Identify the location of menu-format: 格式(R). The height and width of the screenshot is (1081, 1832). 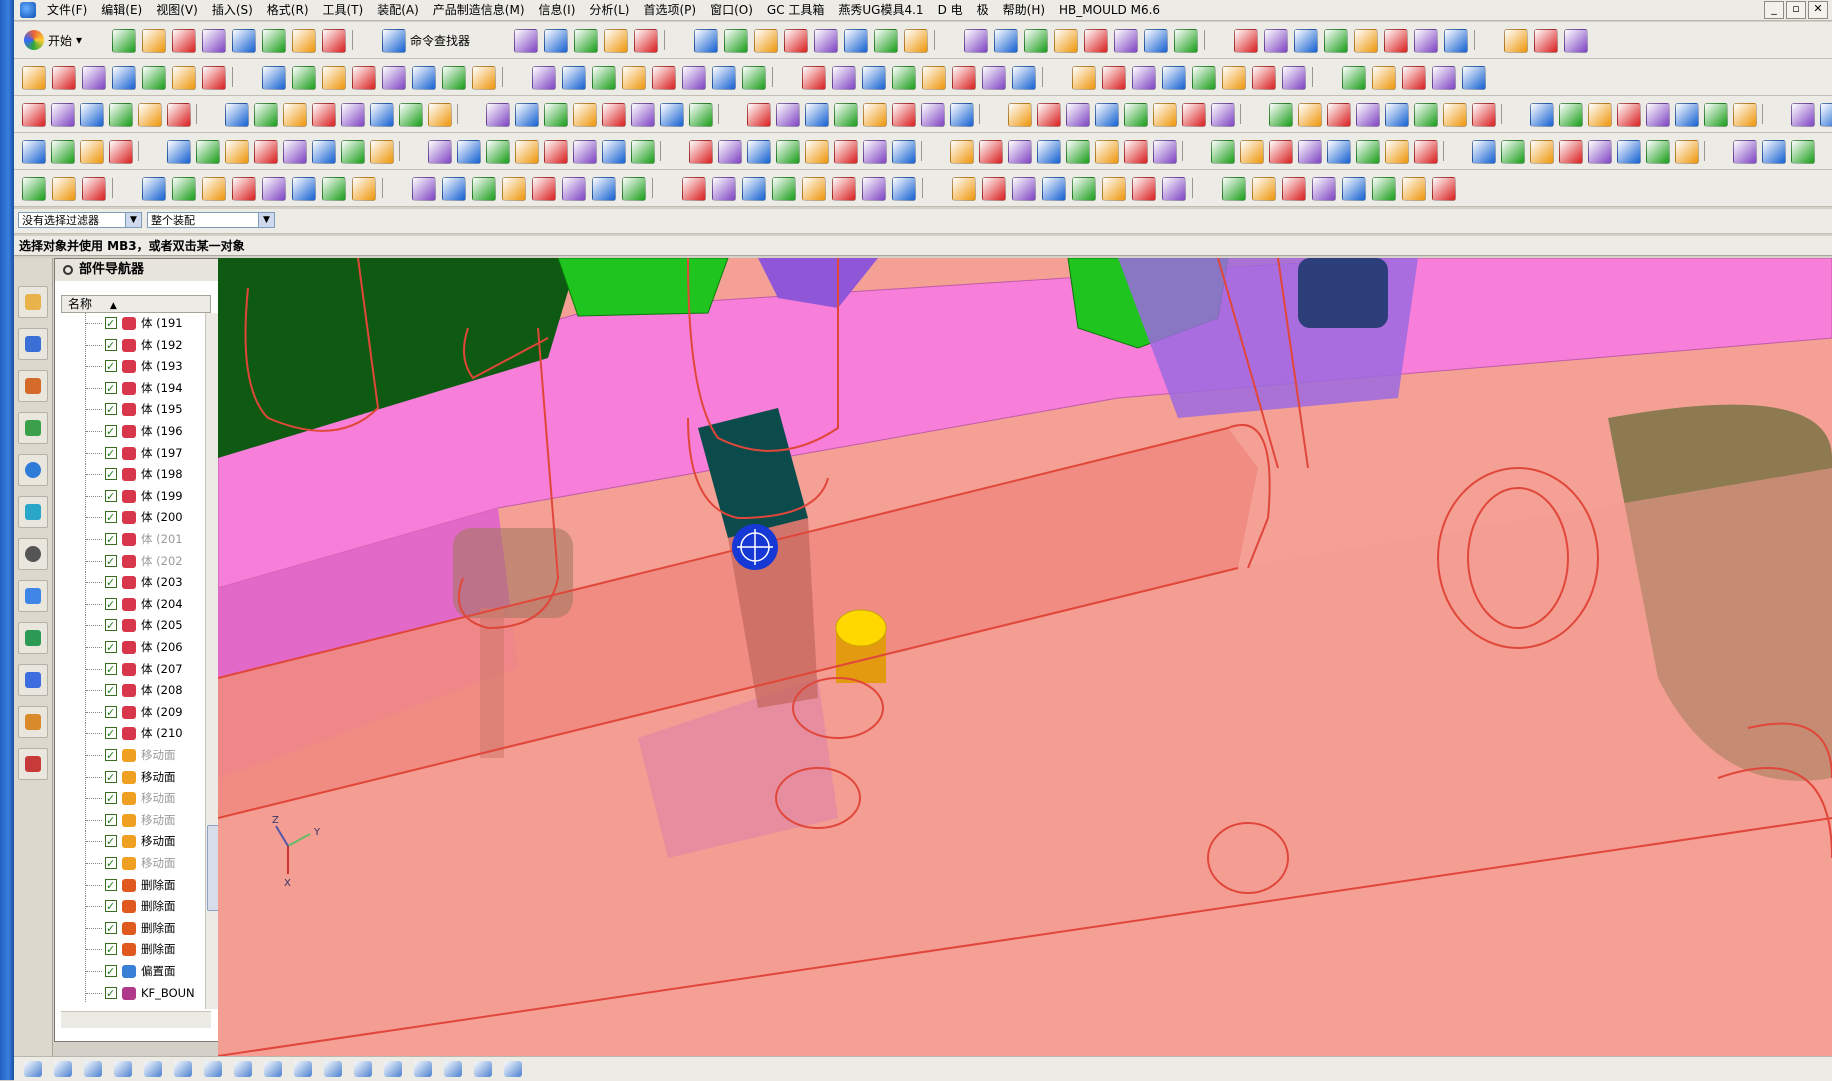
(288, 10).